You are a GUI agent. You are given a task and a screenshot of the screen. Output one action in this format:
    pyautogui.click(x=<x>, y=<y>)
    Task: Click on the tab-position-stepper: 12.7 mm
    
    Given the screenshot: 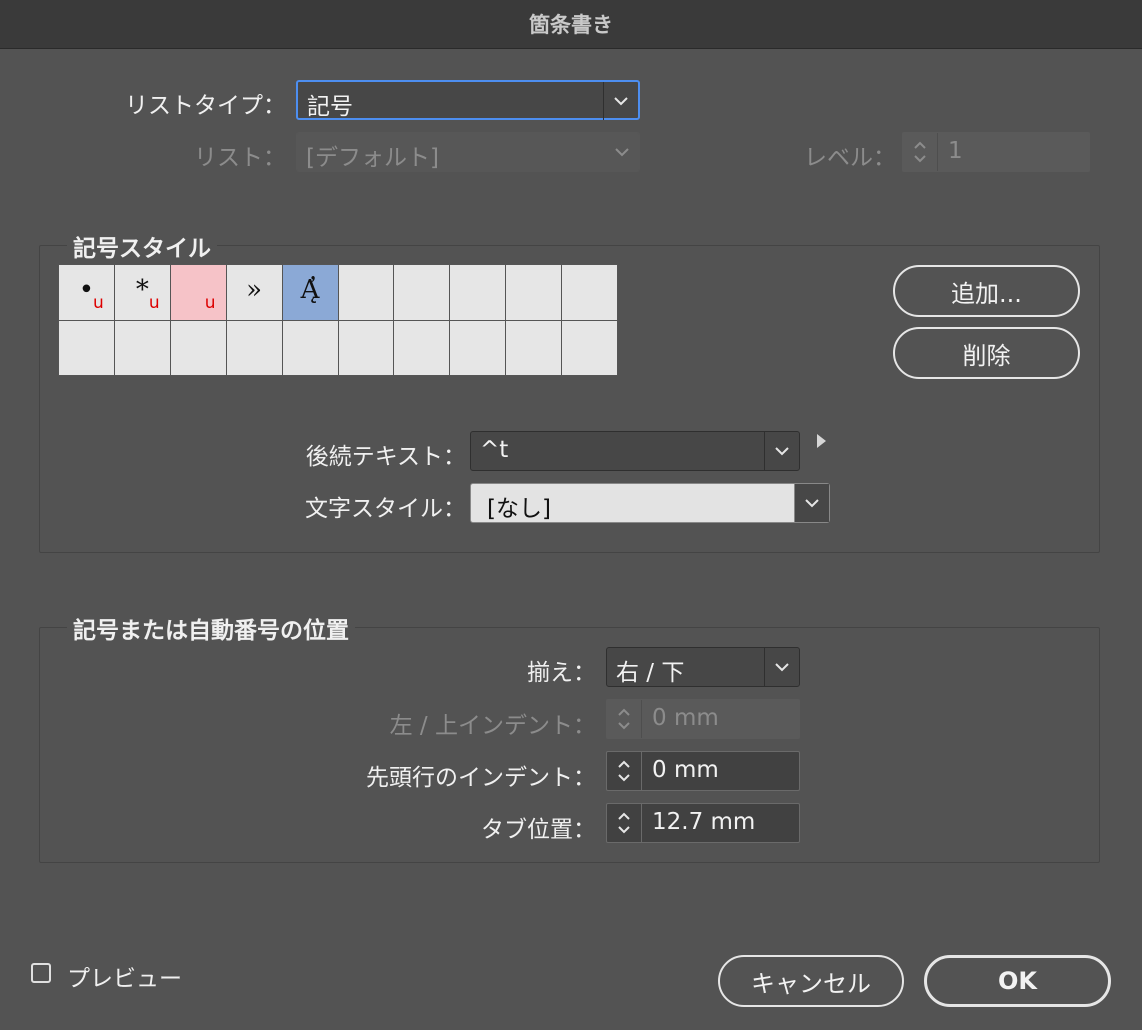 What is the action you would take?
    pyautogui.click(x=703, y=823)
    